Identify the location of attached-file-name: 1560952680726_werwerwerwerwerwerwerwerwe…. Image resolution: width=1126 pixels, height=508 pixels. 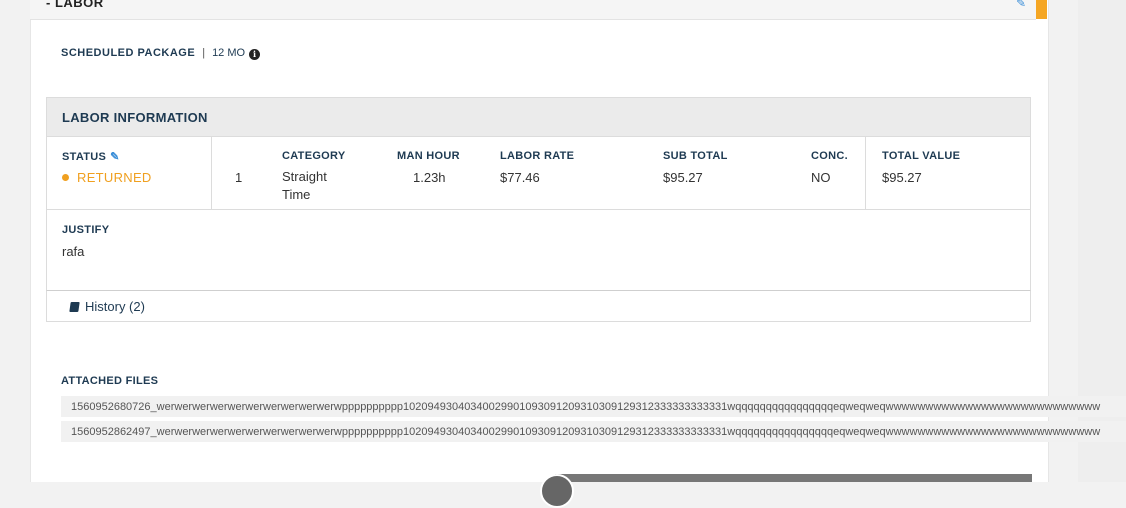
(585, 407).